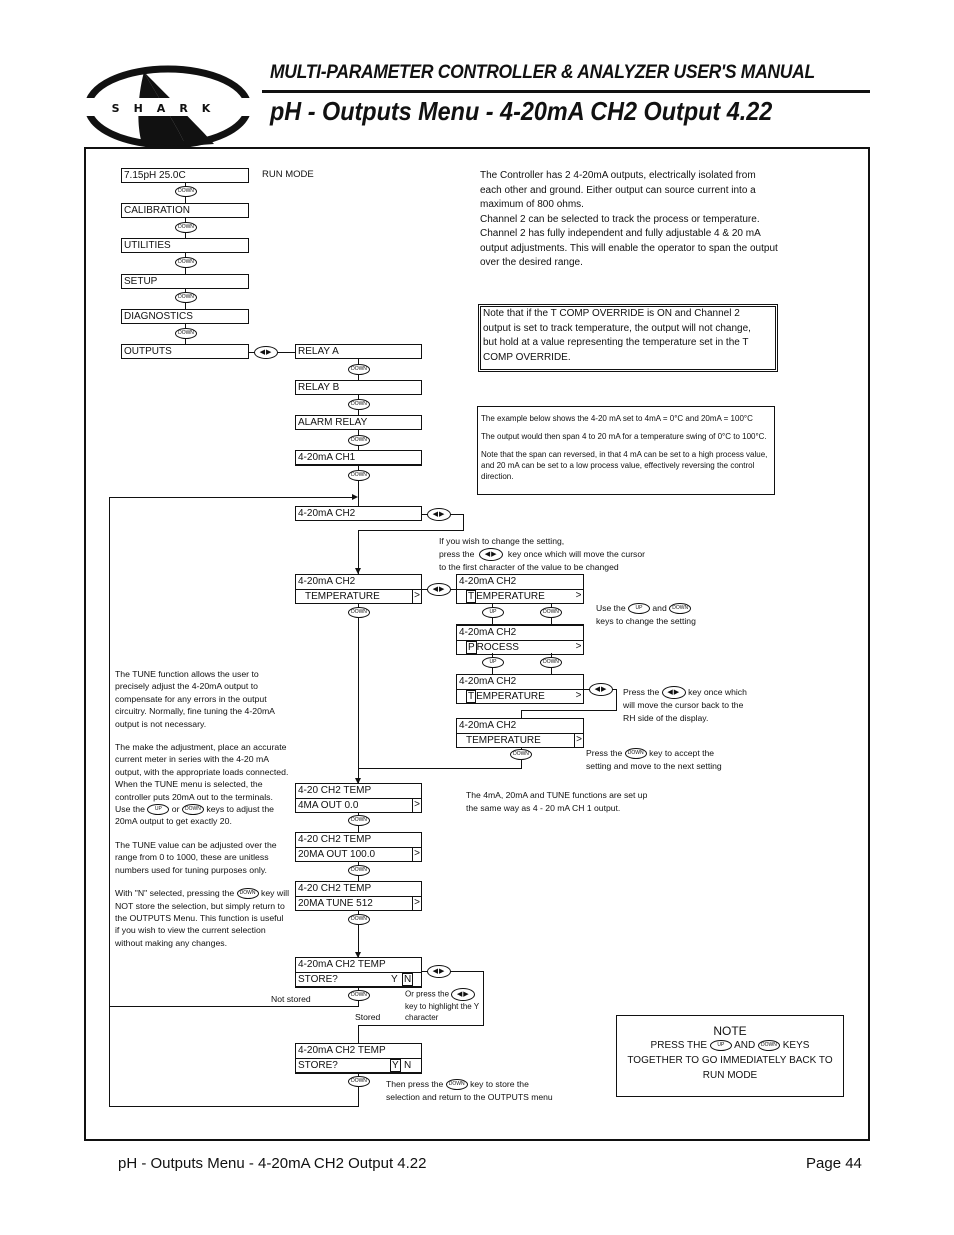 The width and height of the screenshot is (954, 1235). What do you see at coordinates (358, 589) in the screenshot?
I see `lcd-ch2-source: 4-20mA CH2 TEMPERATURE >` at bounding box center [358, 589].